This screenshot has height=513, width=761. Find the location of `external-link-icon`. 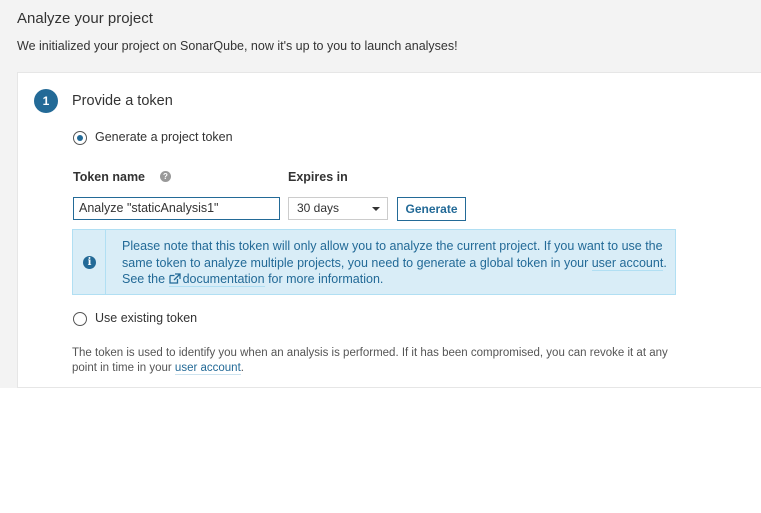

external-link-icon is located at coordinates (174, 278).